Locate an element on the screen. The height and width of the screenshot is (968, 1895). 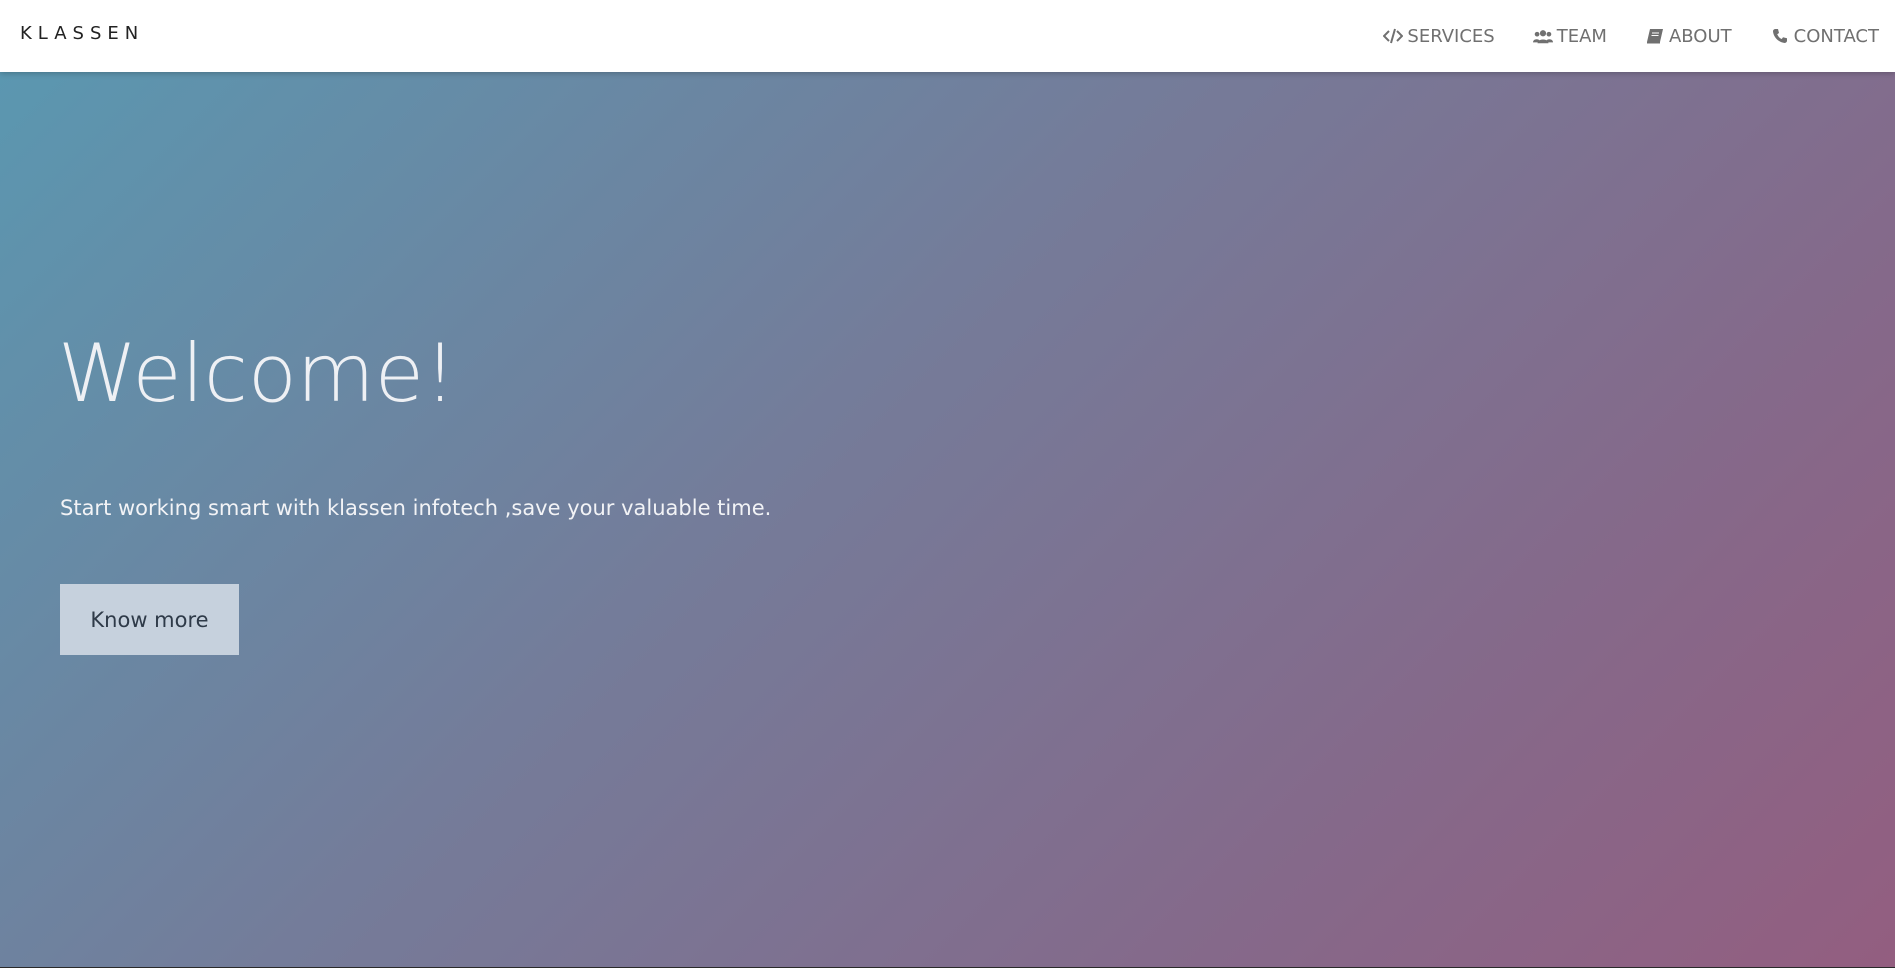
nav-item-services: SERVICES is located at coordinates (1439, 36).